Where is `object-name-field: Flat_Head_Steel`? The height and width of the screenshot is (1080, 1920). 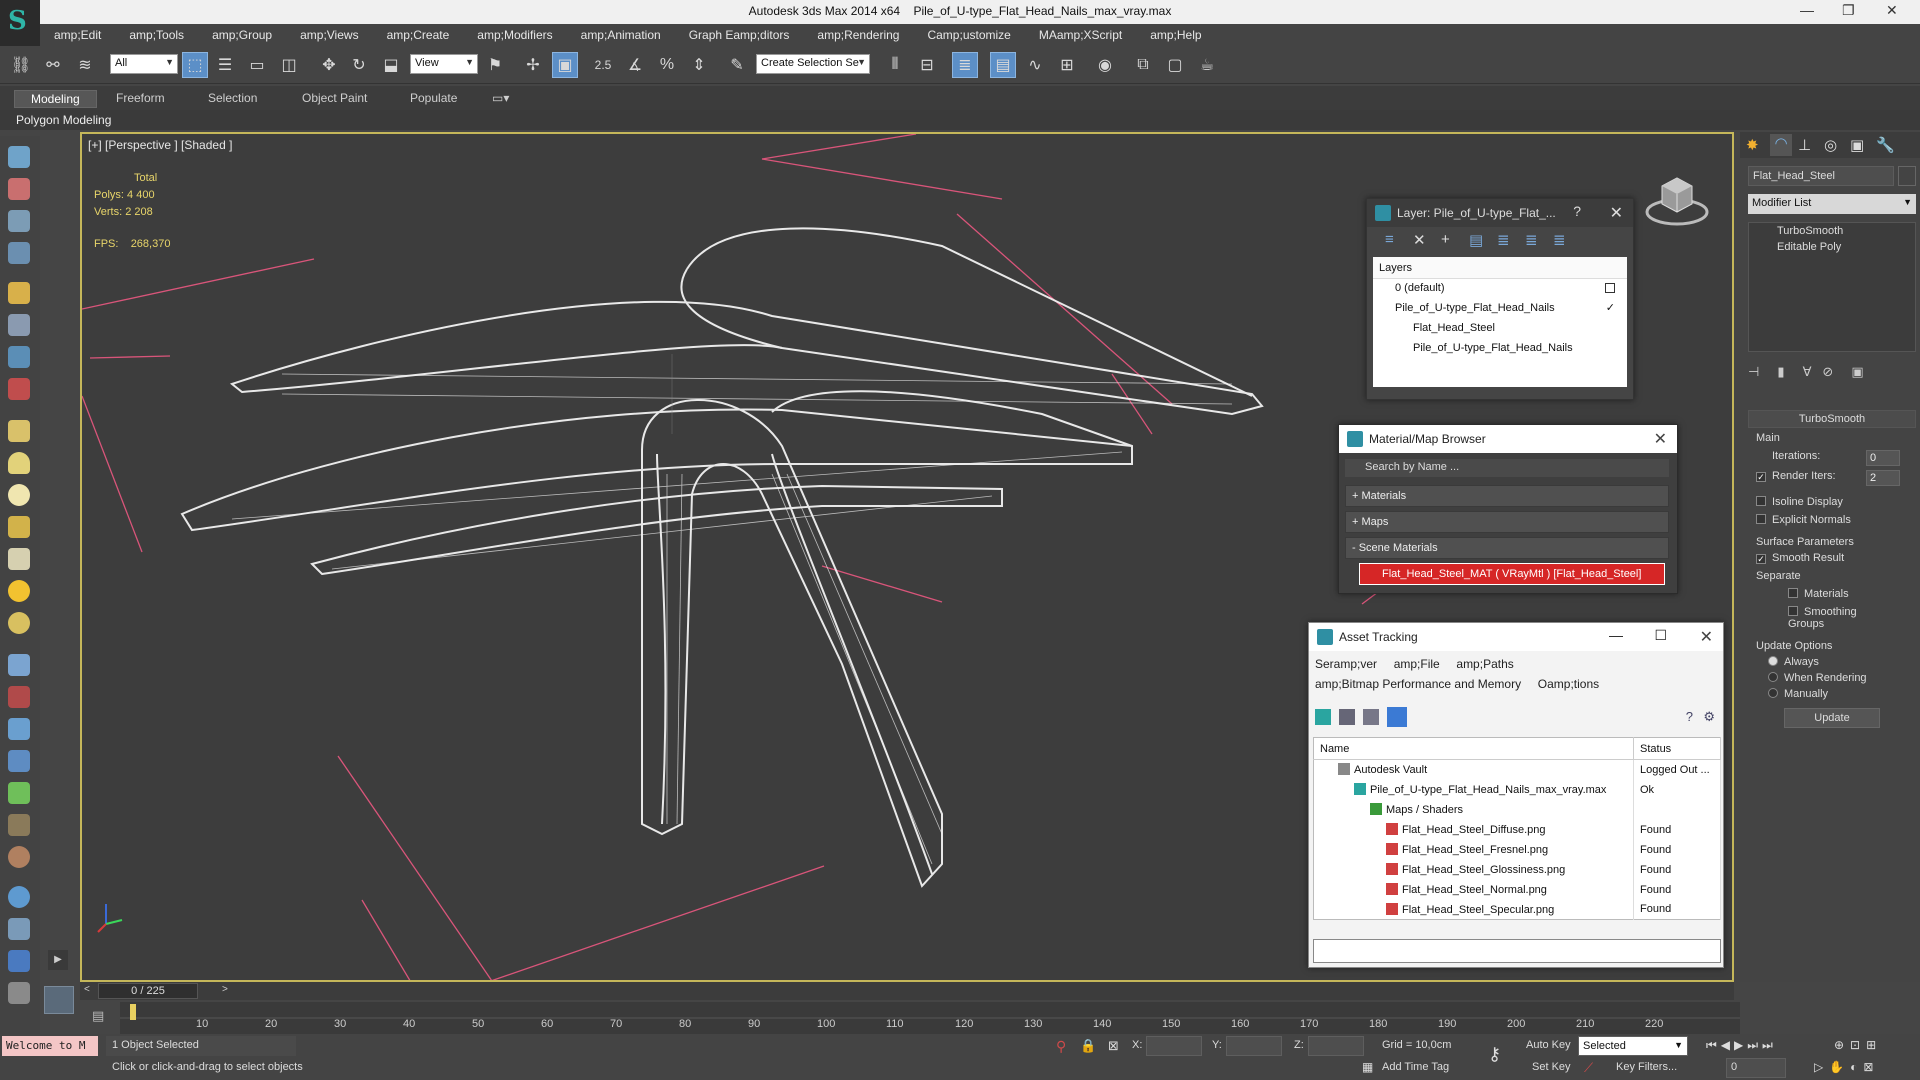
object-name-field: Flat_Head_Steel is located at coordinates (1821, 176).